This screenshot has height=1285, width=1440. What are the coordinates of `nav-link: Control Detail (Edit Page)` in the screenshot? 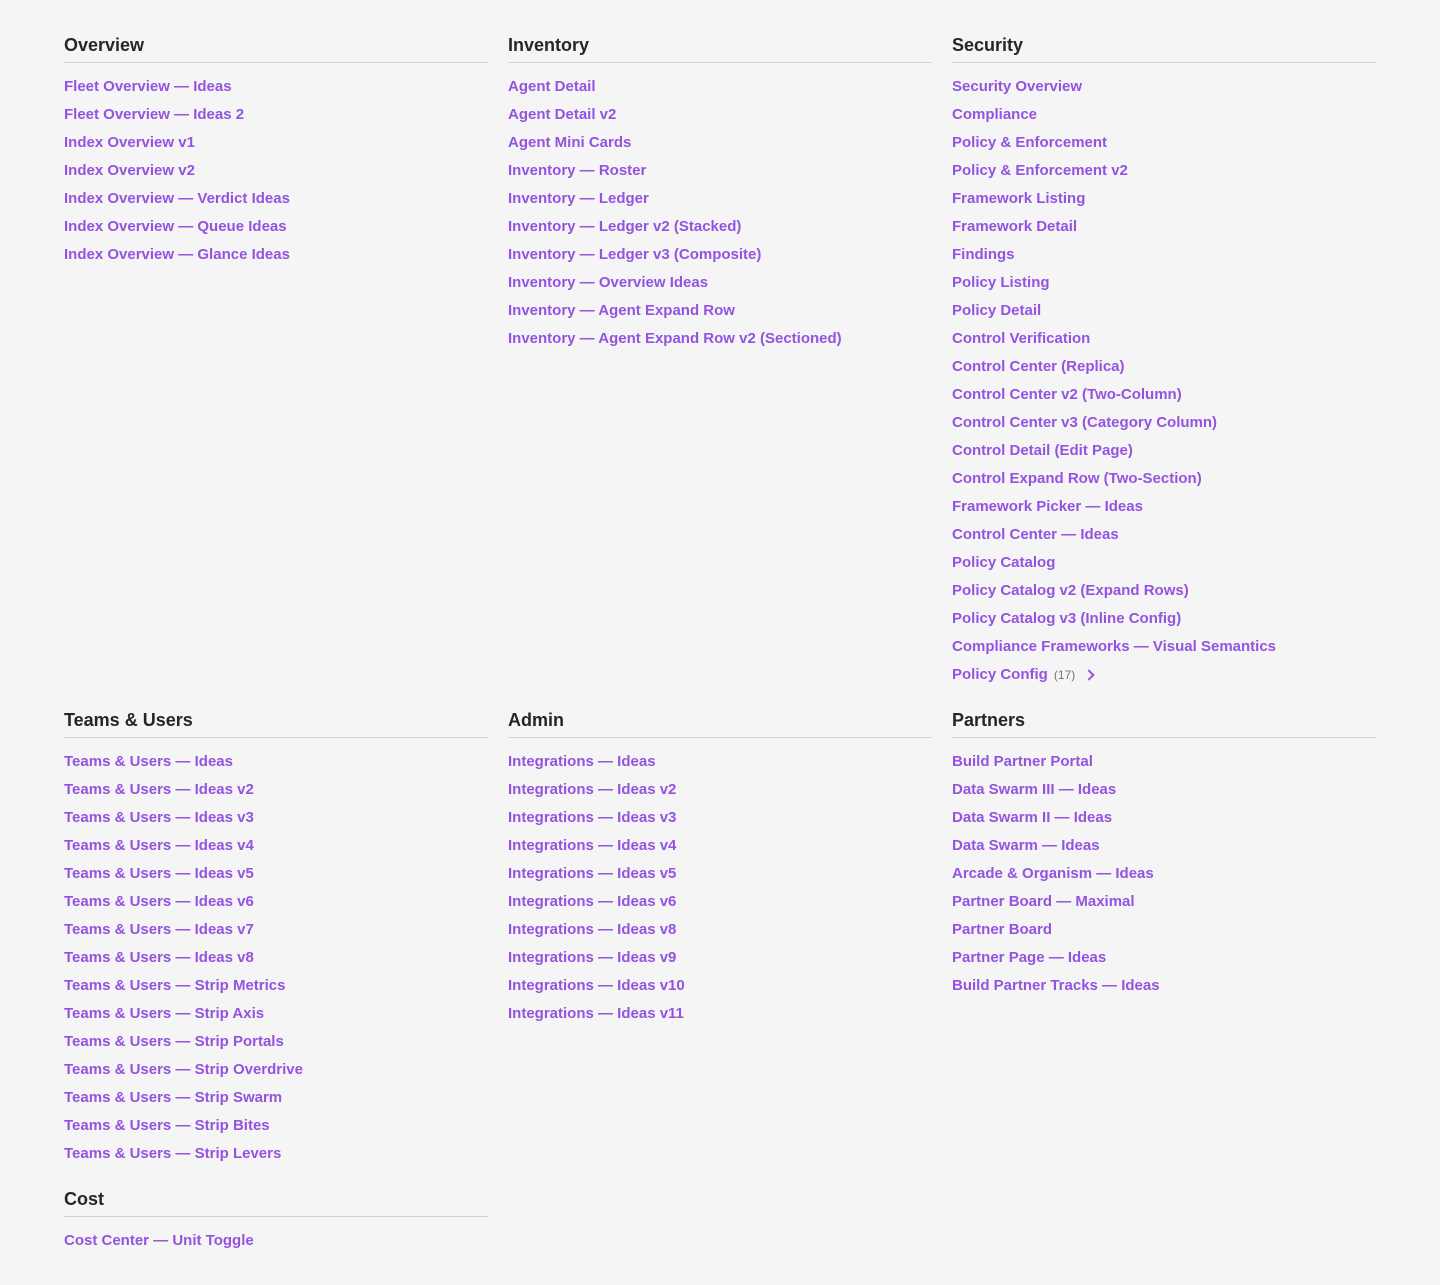 It's located at (1042, 451).